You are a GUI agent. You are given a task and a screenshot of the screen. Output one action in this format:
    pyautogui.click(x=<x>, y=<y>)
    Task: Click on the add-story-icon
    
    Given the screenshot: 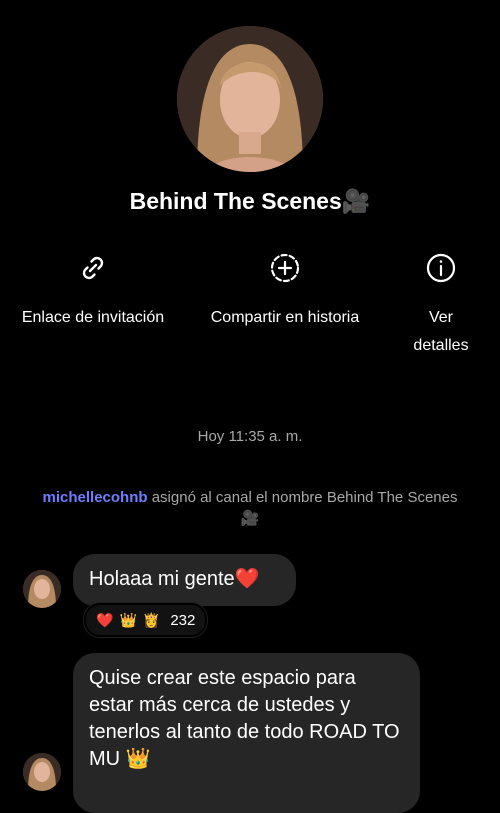 What is the action you would take?
    pyautogui.click(x=285, y=268)
    